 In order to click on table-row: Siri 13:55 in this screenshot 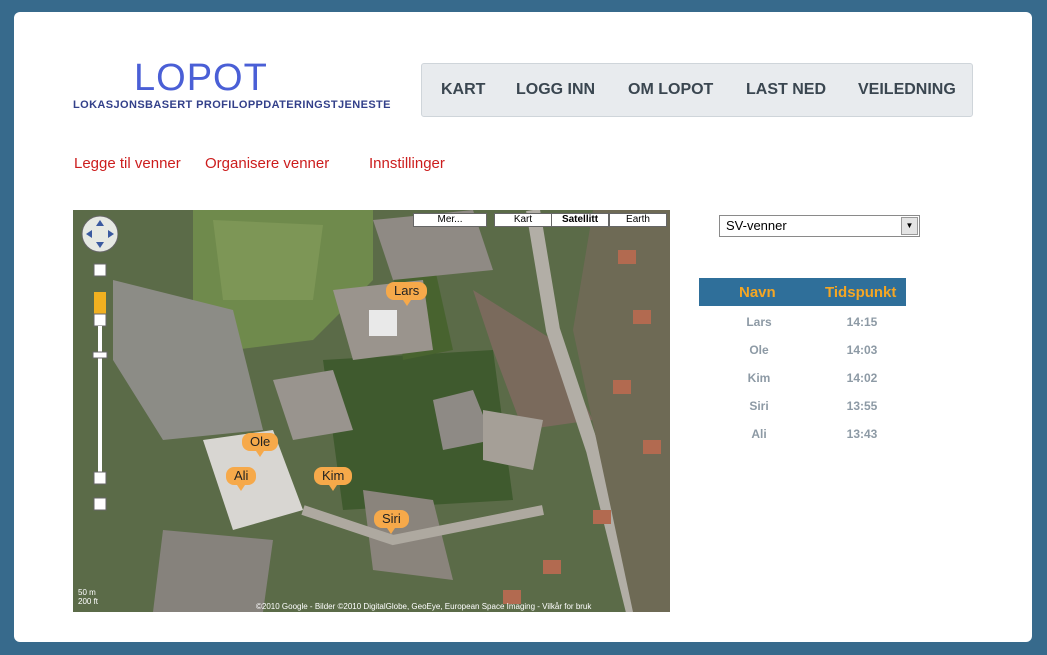, I will do `click(802, 409)`.